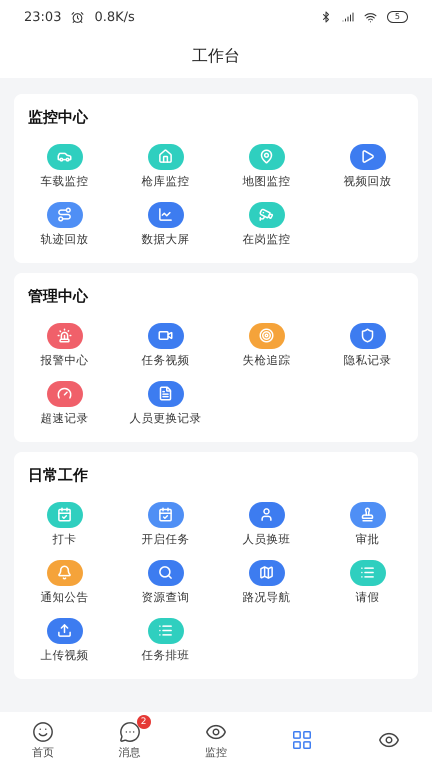 The width and height of the screenshot is (432, 768). What do you see at coordinates (64, 582) in the screenshot?
I see `shortcut-item: 通知公告` at bounding box center [64, 582].